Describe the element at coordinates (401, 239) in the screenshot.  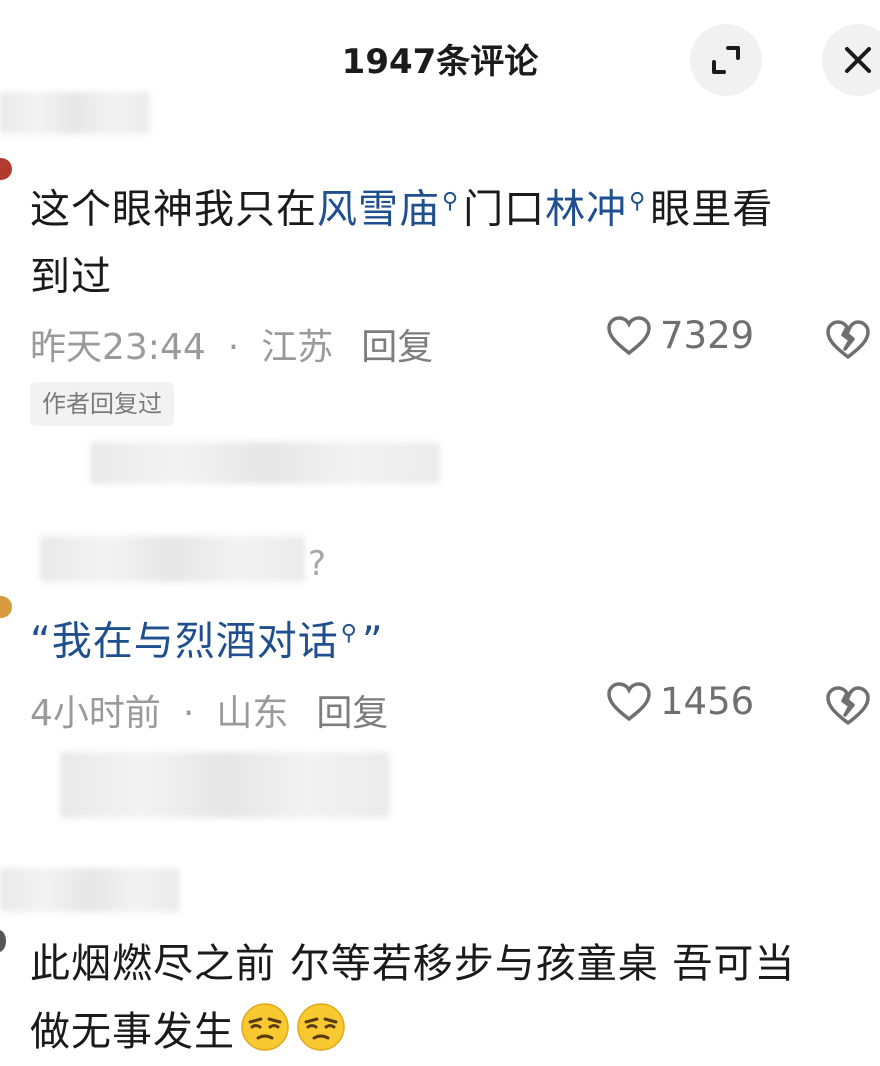
I see `comment-text: 这个眼神我只在风雪庙⚲ 门口林冲⚲ 眼里看 到过` at that location.